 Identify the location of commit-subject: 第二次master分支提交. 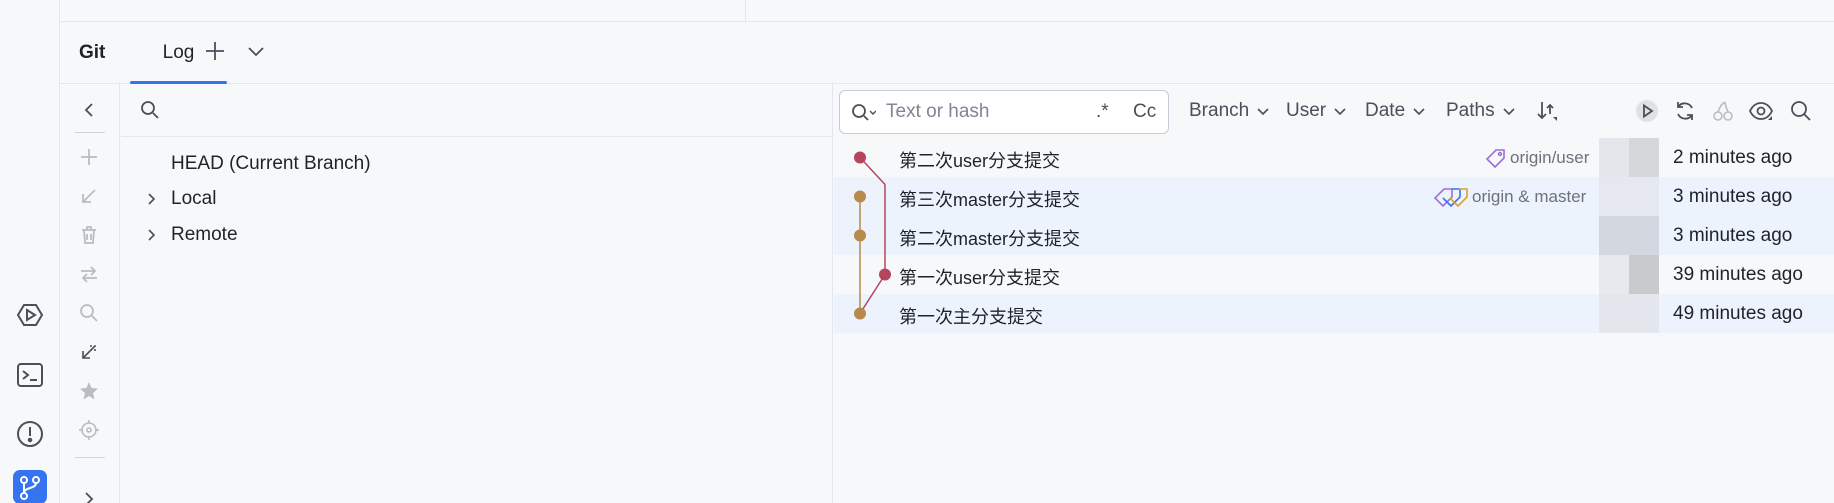
(990, 239).